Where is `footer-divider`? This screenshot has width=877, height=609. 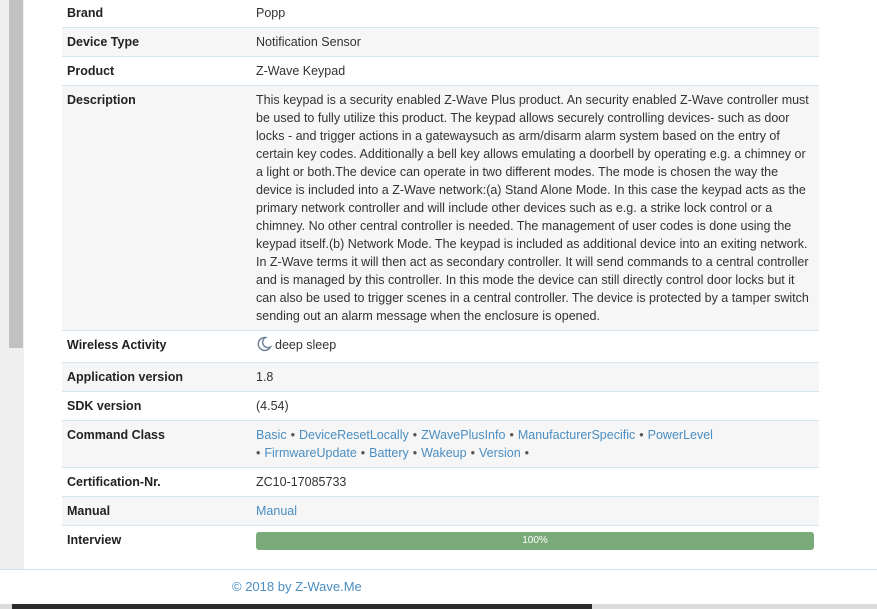 footer-divider is located at coordinates (438, 569).